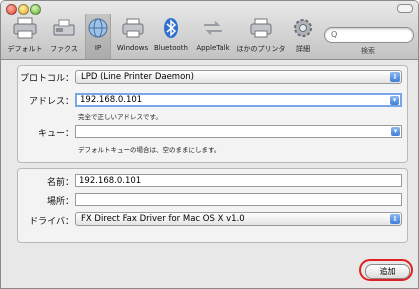  Describe the element at coordinates (213, 48) in the screenshot. I see `toolbar-appletalk-label: AppleTalk` at that location.